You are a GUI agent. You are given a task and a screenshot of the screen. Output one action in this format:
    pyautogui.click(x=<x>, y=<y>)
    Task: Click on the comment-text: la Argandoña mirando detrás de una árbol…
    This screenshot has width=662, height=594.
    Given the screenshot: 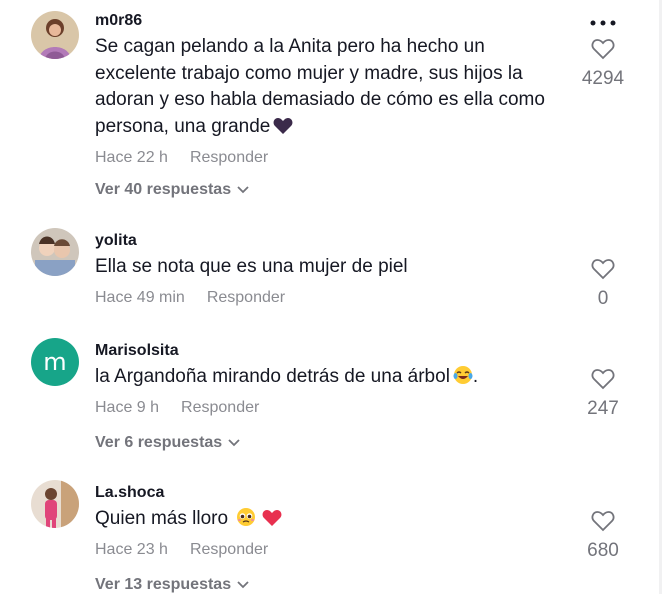 What is the action you would take?
    pyautogui.click(x=325, y=379)
    